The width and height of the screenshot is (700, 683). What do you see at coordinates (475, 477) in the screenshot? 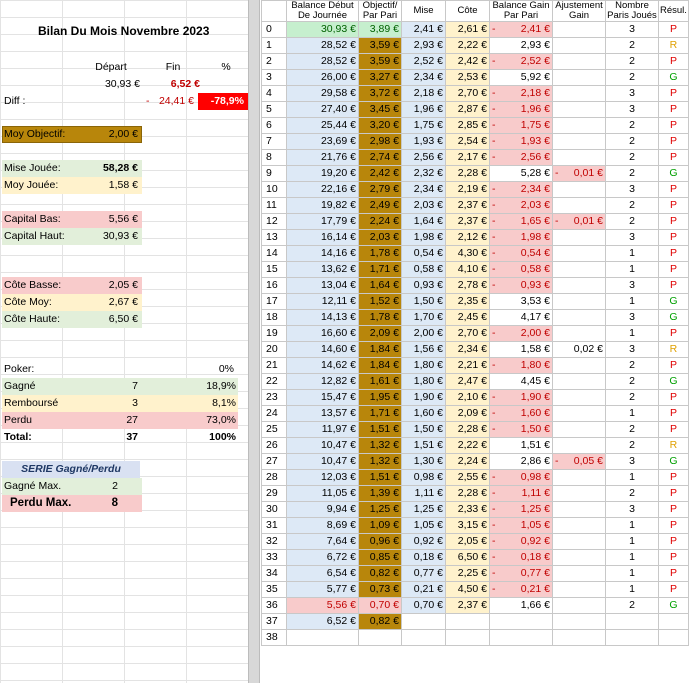
I see `table-row: 28 12,03 €1,51 €0,98 €2,55 € -0,98 € 1 P` at bounding box center [475, 477].